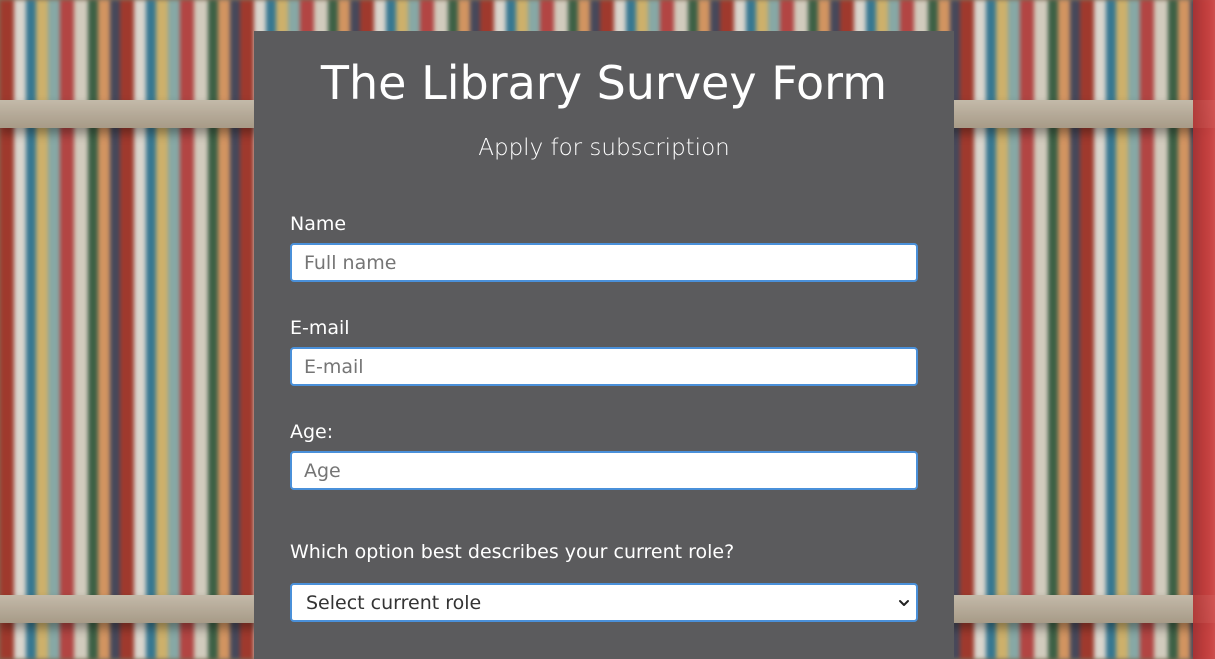  I want to click on age-input, so click(604, 470).